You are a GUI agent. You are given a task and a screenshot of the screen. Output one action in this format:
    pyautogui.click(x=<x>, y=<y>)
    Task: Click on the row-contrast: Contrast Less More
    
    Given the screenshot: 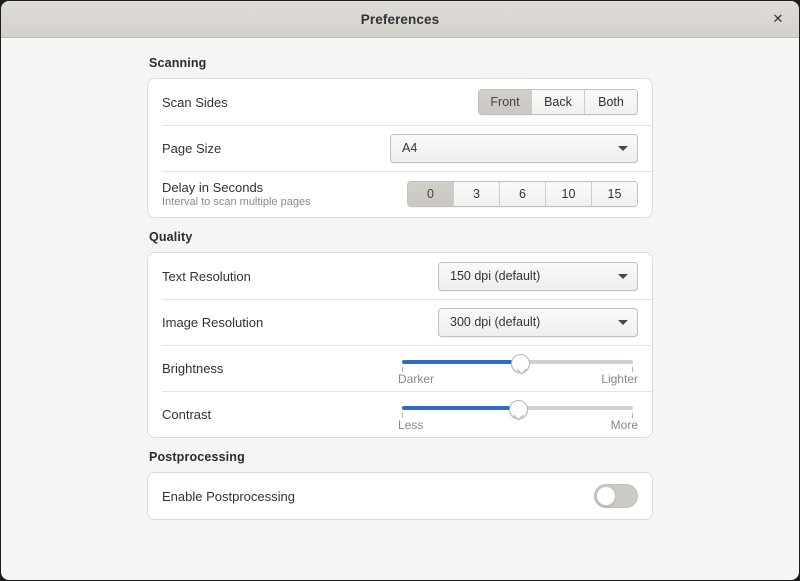 What is the action you would take?
    pyautogui.click(x=400, y=414)
    